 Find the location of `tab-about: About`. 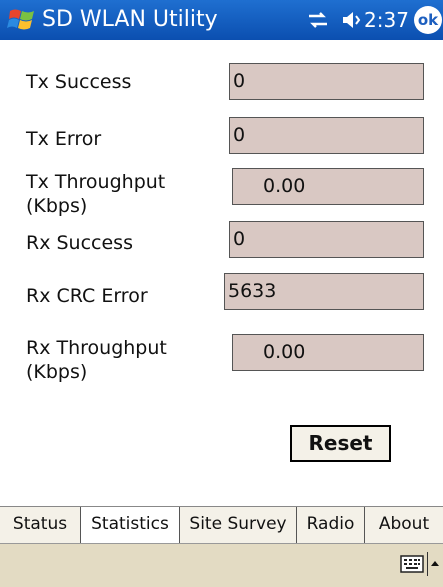

tab-about: About is located at coordinates (404, 525).